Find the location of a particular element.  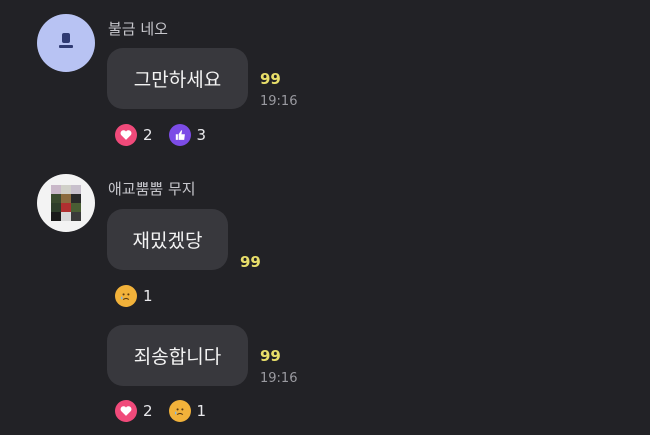

message-text: 재밌겠당 is located at coordinates (167, 241).